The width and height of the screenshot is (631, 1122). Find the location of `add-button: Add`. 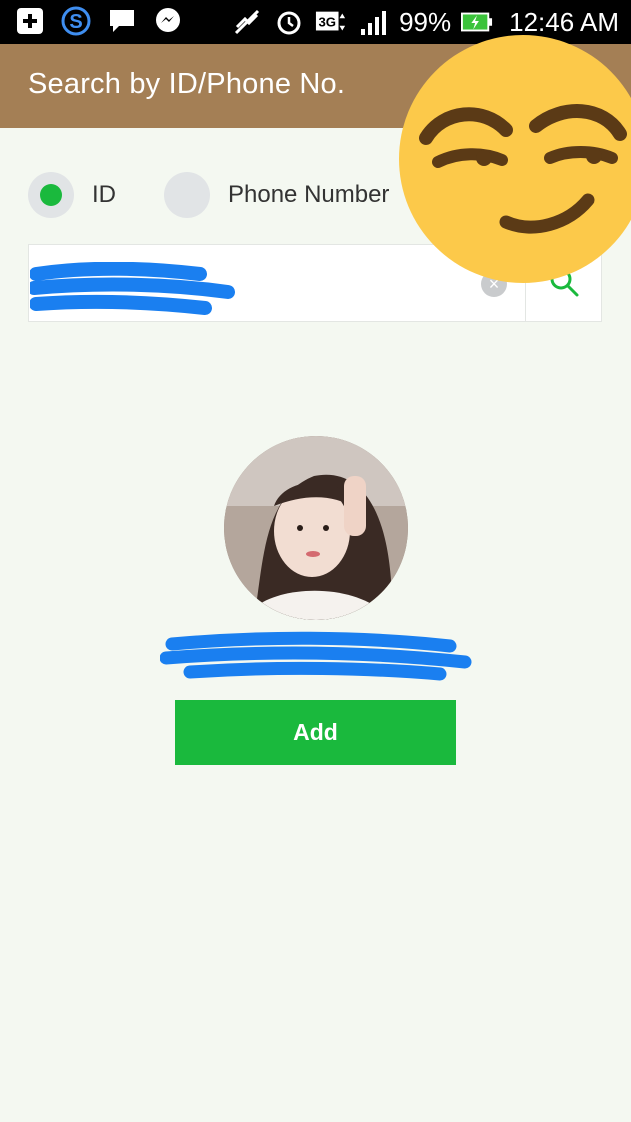

add-button: Add is located at coordinates (315, 732).